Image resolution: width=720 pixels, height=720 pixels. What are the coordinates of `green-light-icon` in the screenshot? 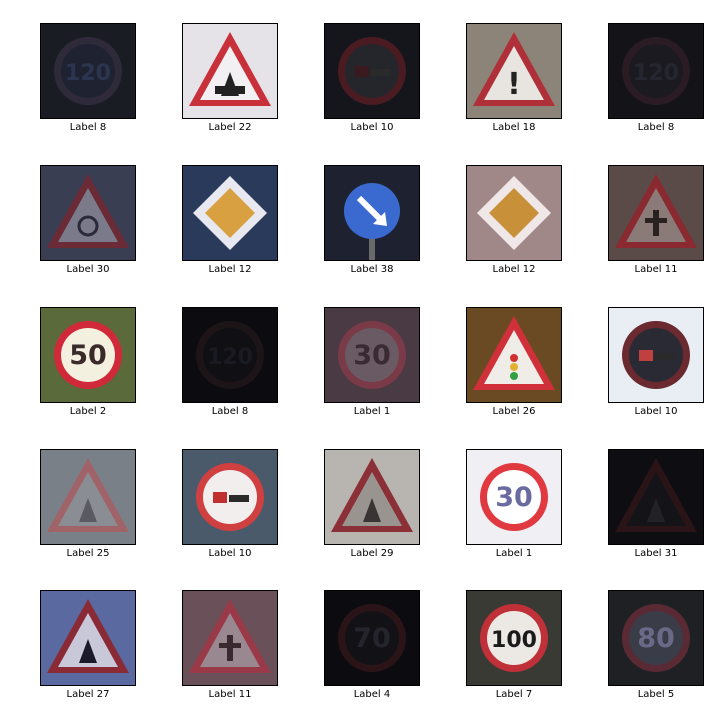 It's located at (514, 376).